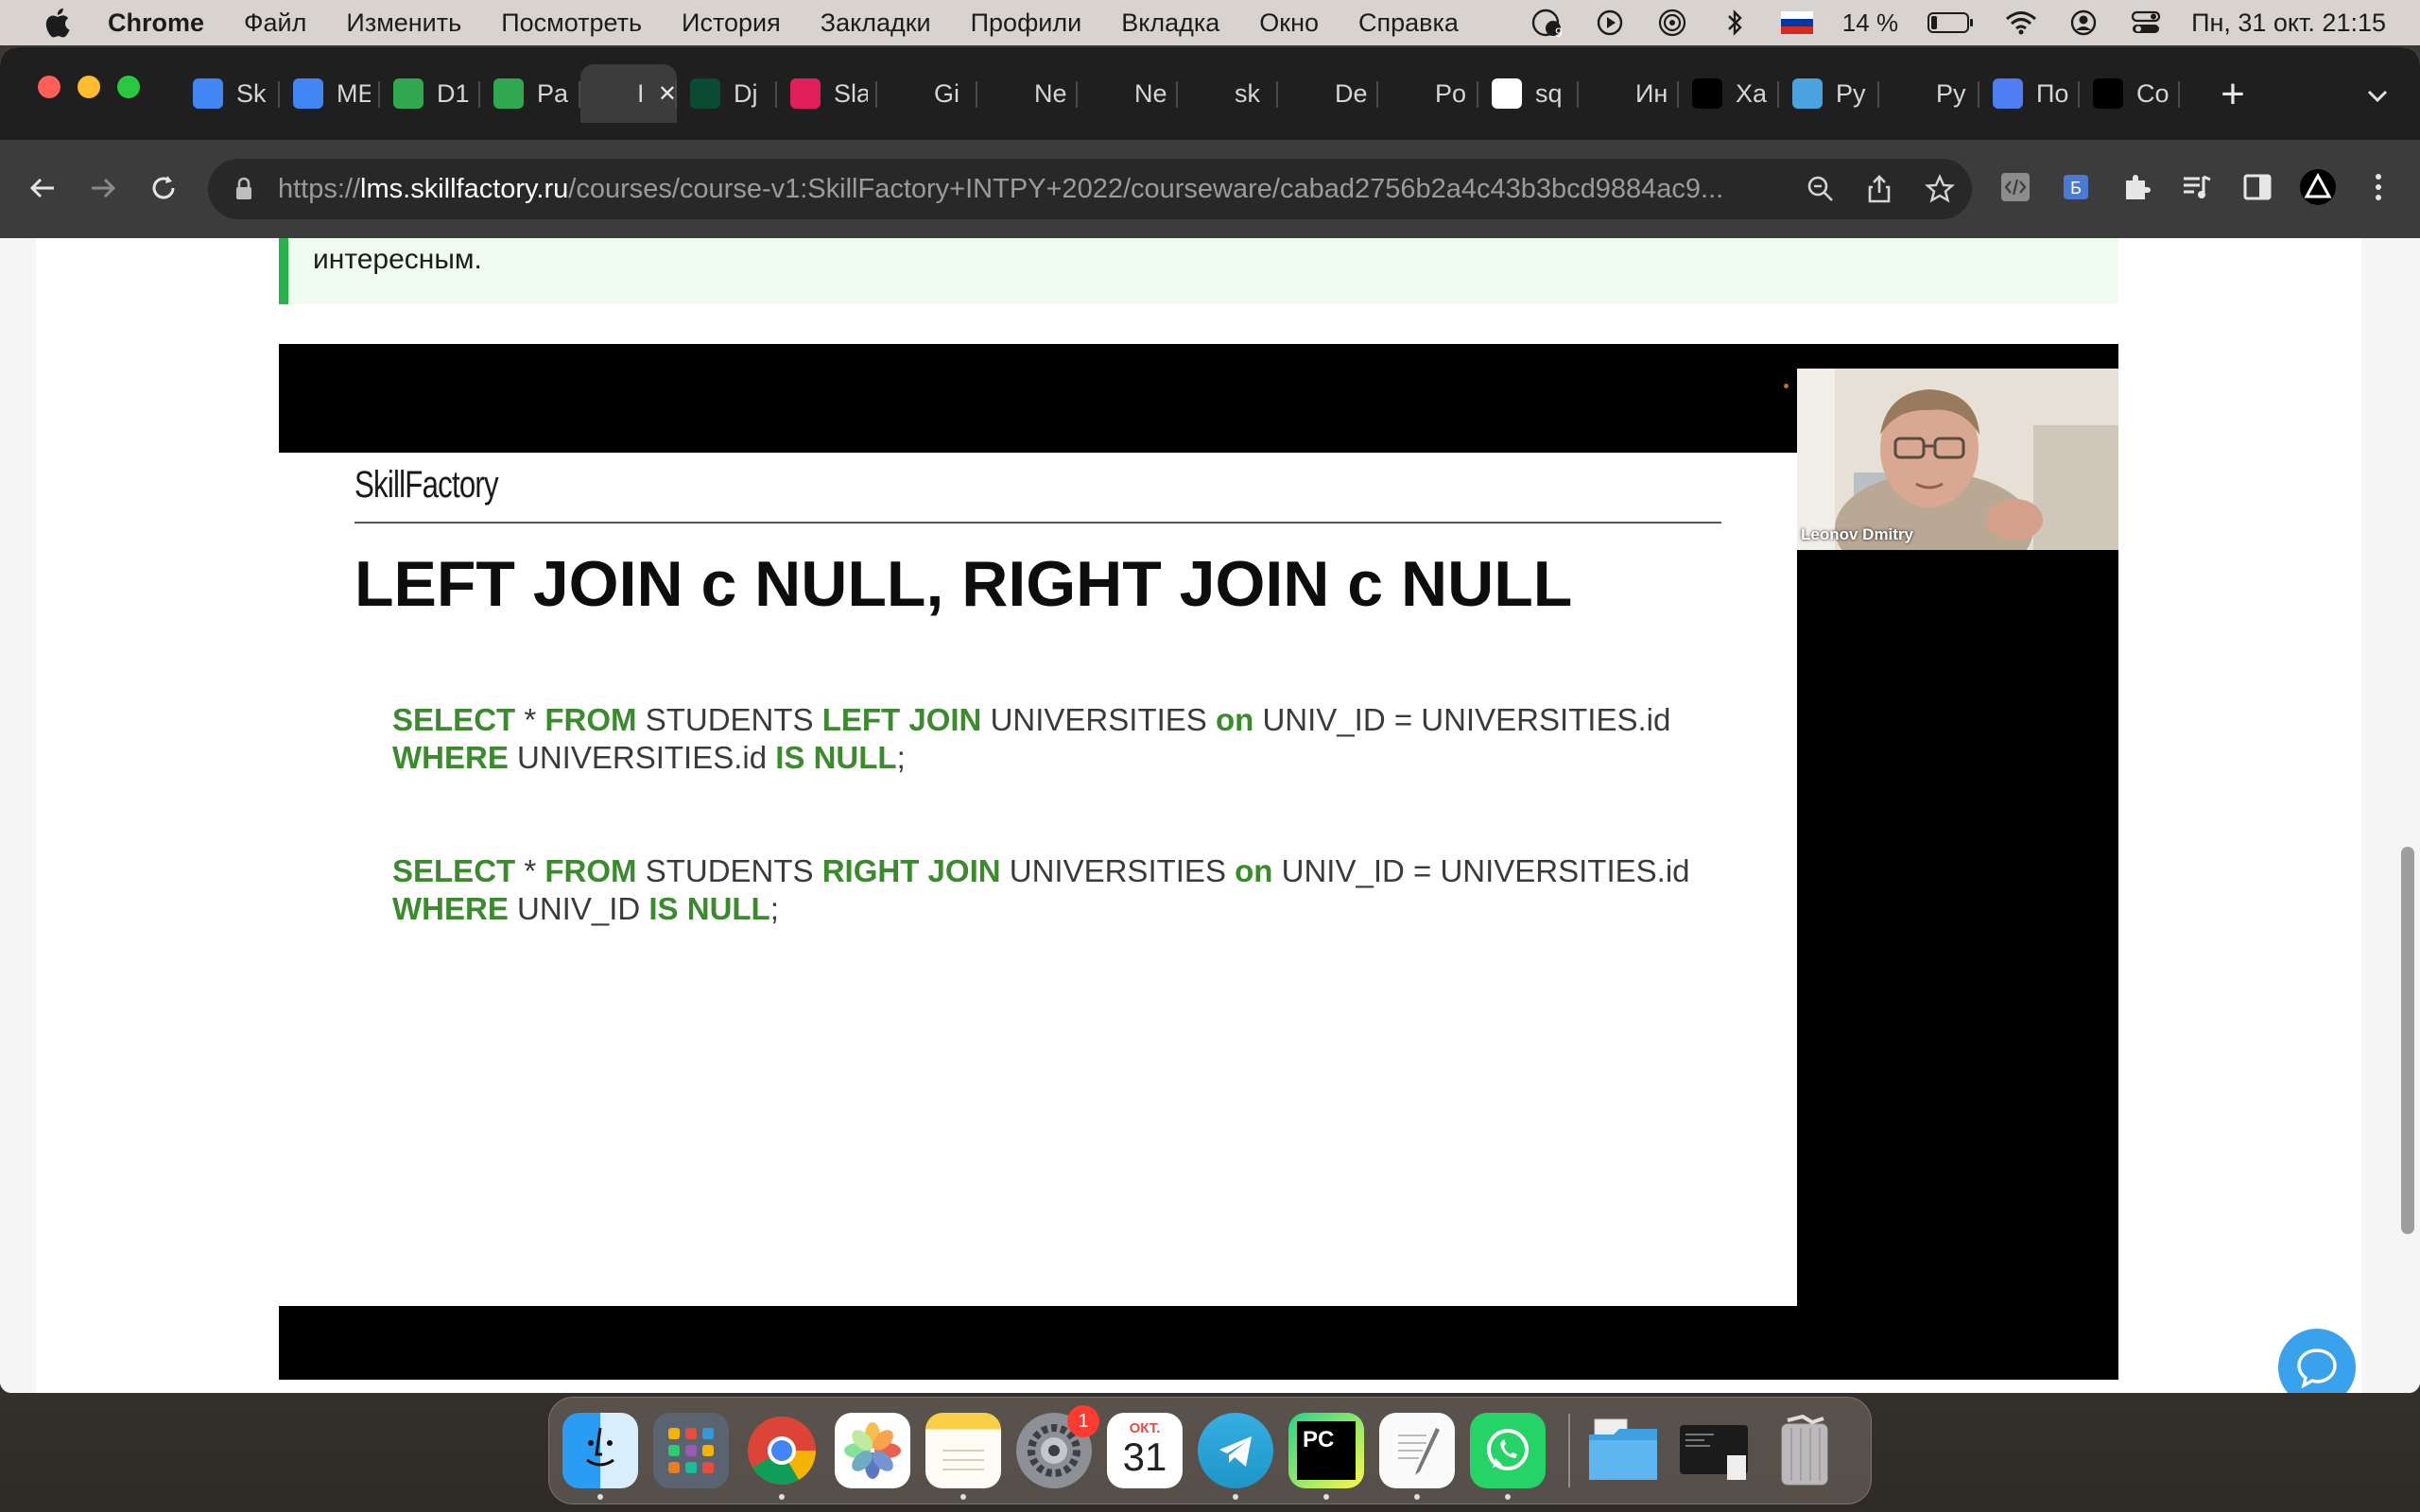 Image resolution: width=2420 pixels, height=1512 pixels. What do you see at coordinates (1714, 1450) in the screenshot?
I see `terminal-preview-icon` at bounding box center [1714, 1450].